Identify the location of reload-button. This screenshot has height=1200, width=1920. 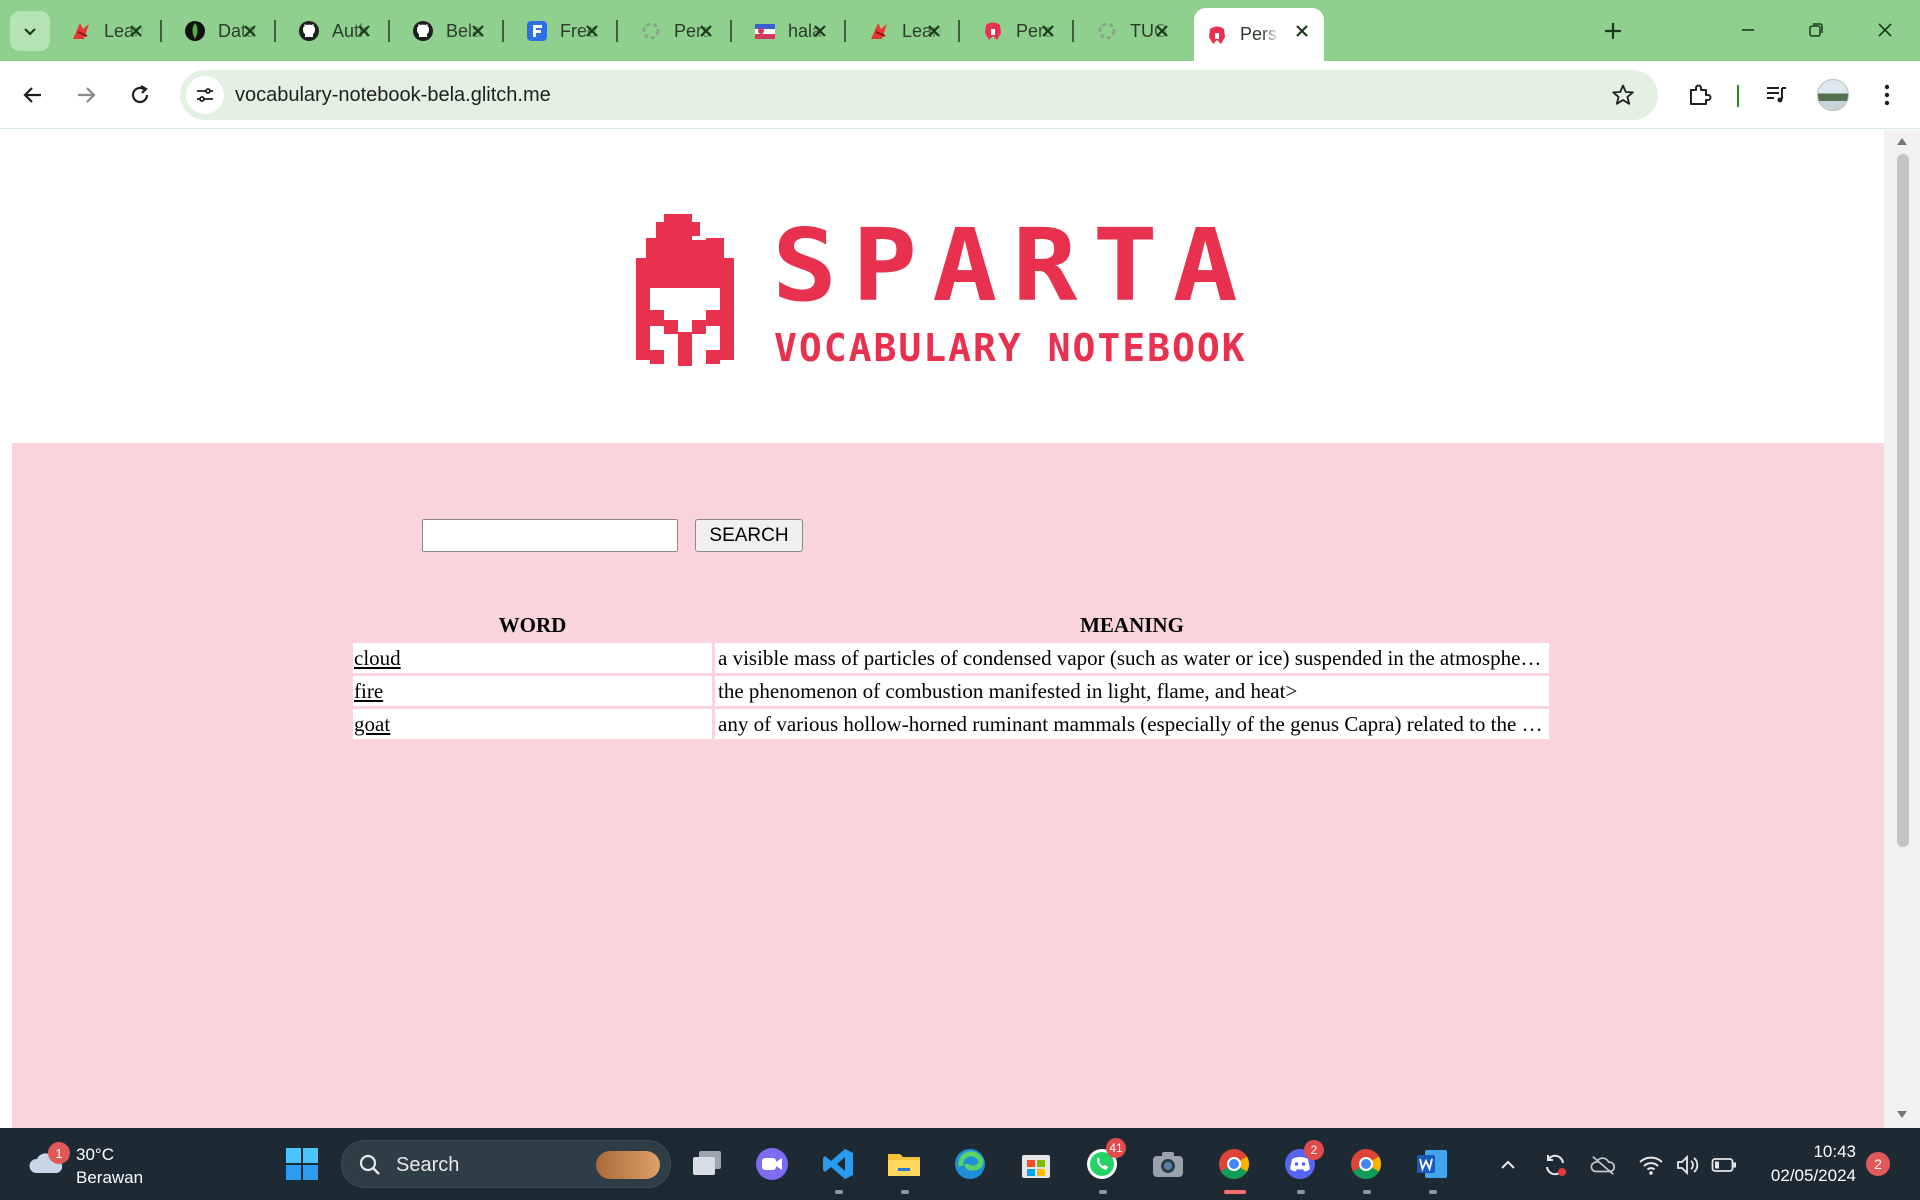
(140, 95).